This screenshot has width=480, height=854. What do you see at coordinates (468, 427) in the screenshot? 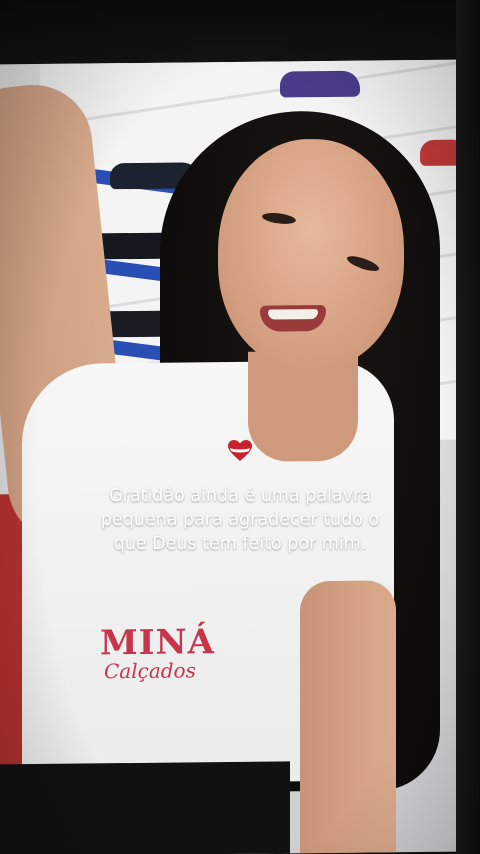
I see `right-edge` at bounding box center [468, 427].